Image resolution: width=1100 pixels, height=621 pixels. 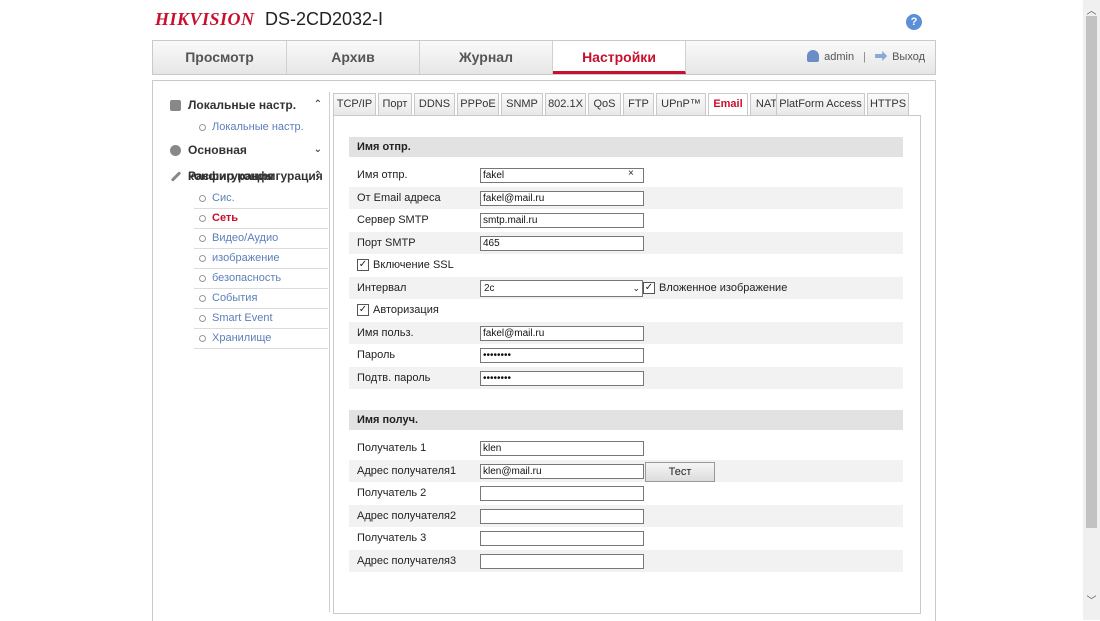 What do you see at coordinates (522, 104) in the screenshot?
I see `tab-snmp: SNMP` at bounding box center [522, 104].